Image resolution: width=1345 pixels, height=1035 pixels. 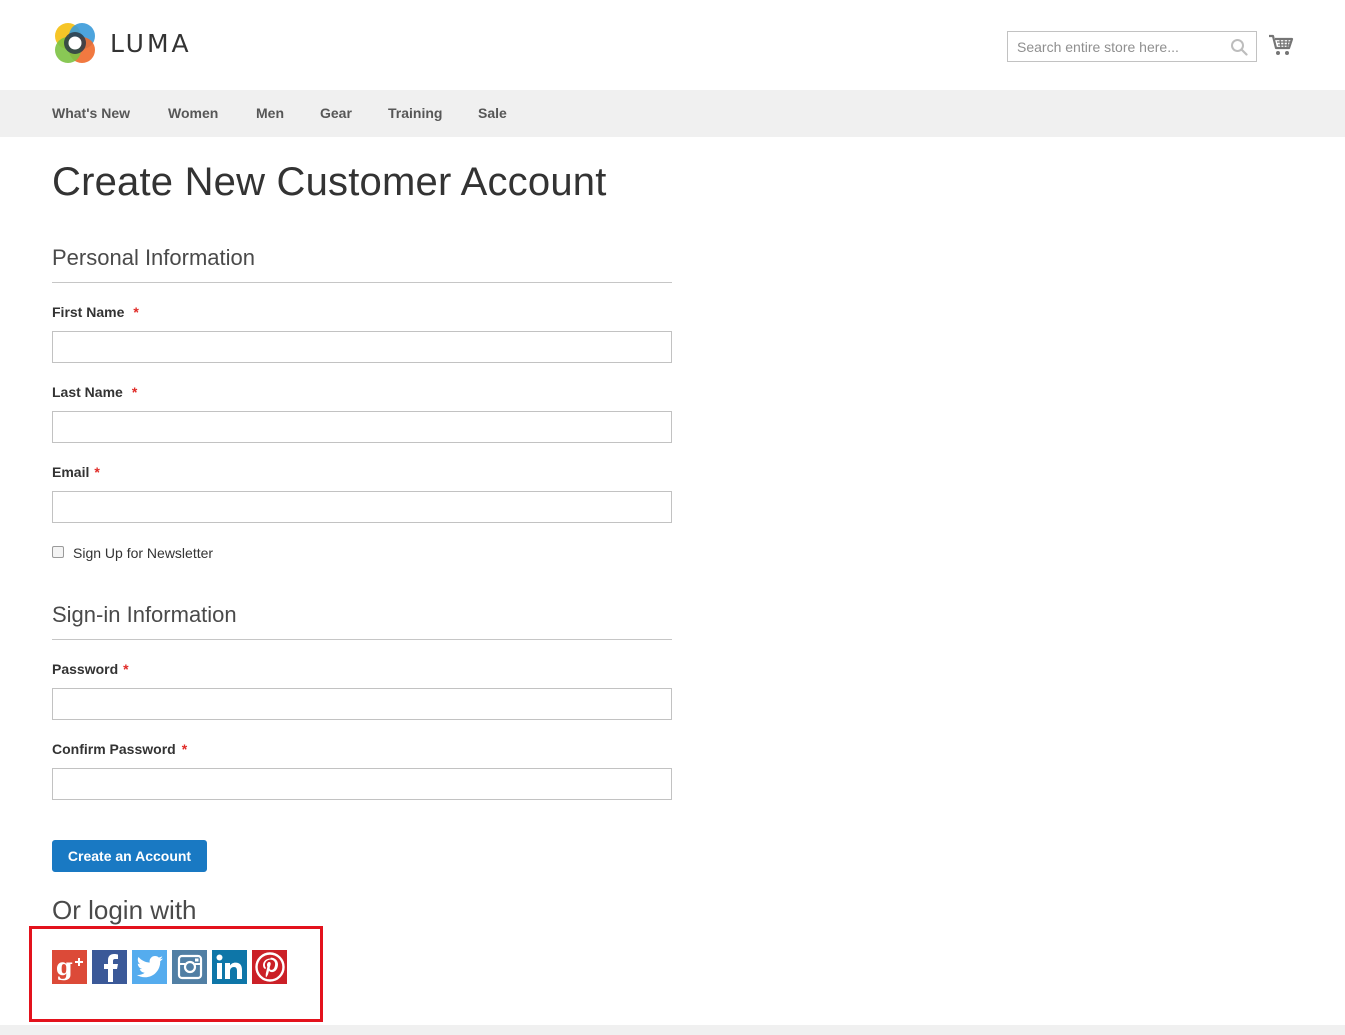 I want to click on newsletter-checkbox, so click(x=58, y=552).